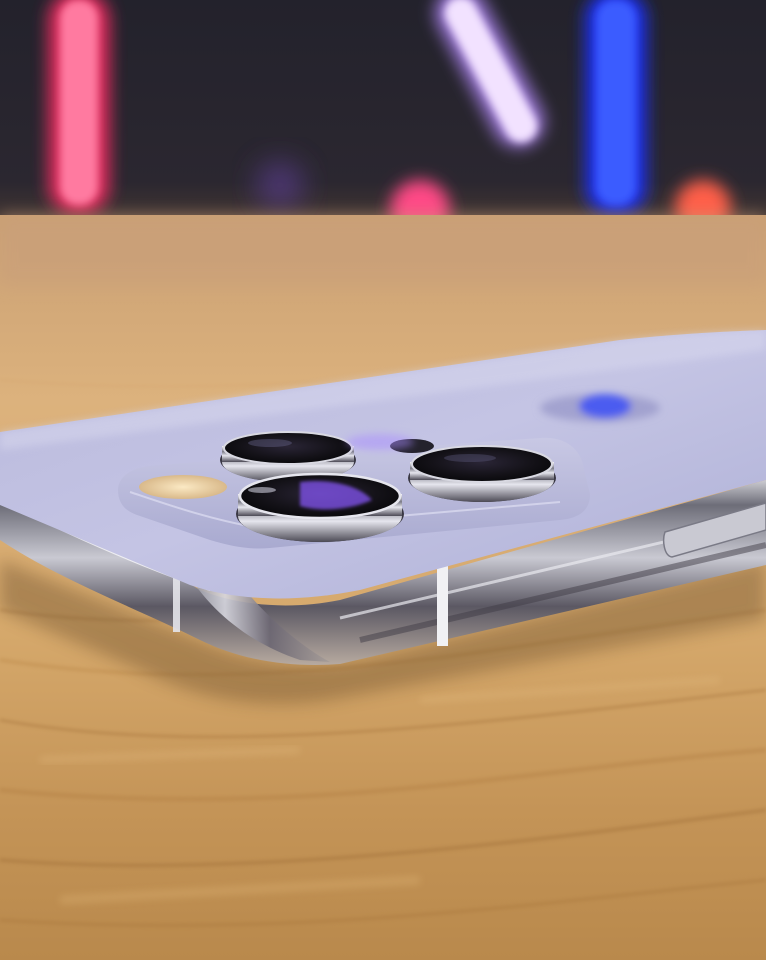 This screenshot has width=766, height=960. I want to click on apple-logo-icon, so click(600, 408).